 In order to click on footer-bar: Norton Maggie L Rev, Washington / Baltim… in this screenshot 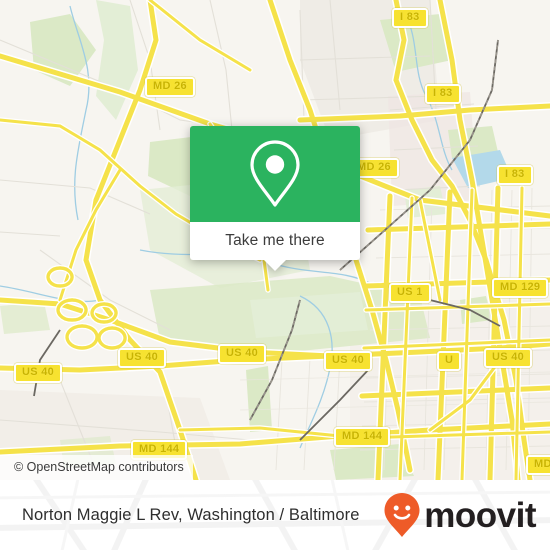, I will do `click(275, 515)`.